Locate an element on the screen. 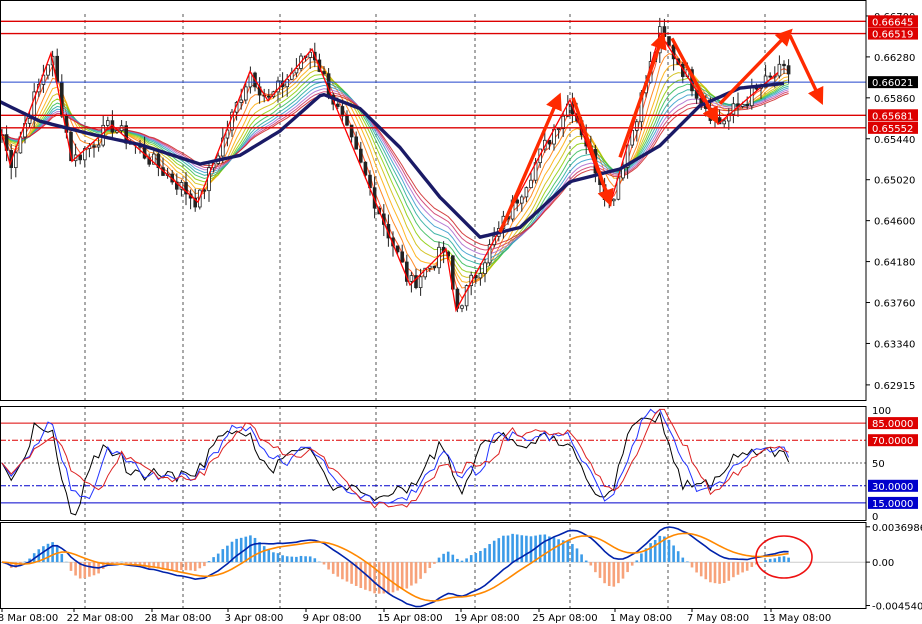 The width and height of the screenshot is (922, 624). macd-line is located at coordinates (395, 567).